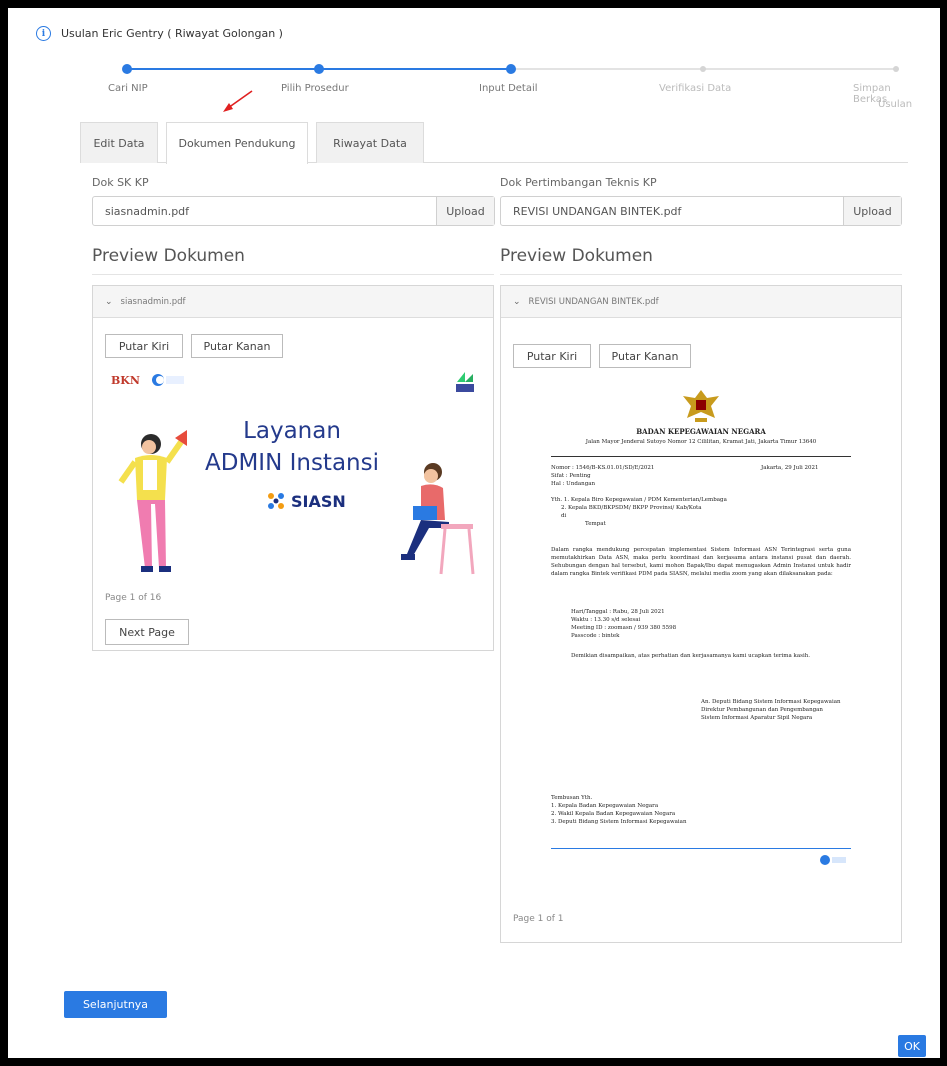  Describe the element at coordinates (115, 1004) in the screenshot. I see `selanjutnya-button: Selanjutnya` at that location.